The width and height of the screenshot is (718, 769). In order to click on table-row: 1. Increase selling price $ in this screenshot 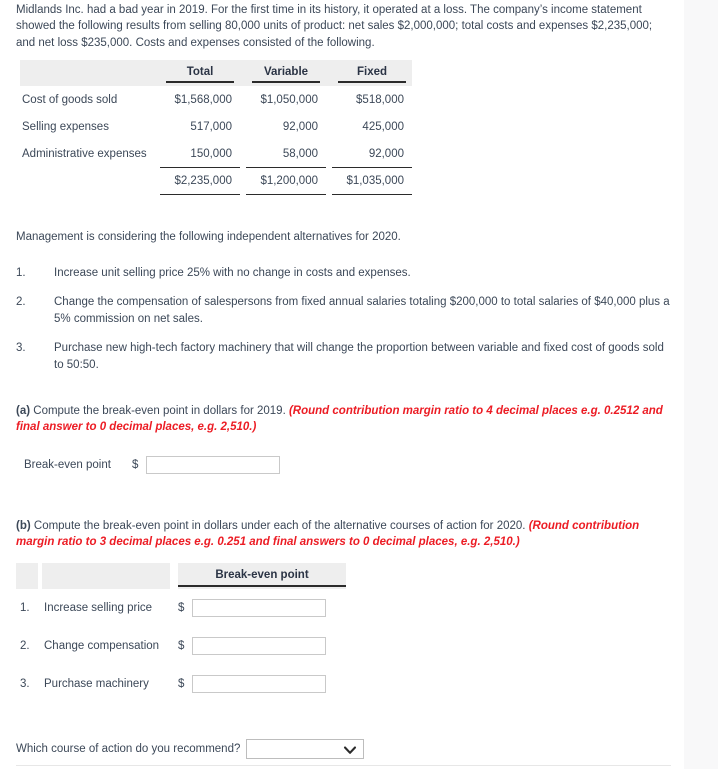, I will do `click(181, 608)`.